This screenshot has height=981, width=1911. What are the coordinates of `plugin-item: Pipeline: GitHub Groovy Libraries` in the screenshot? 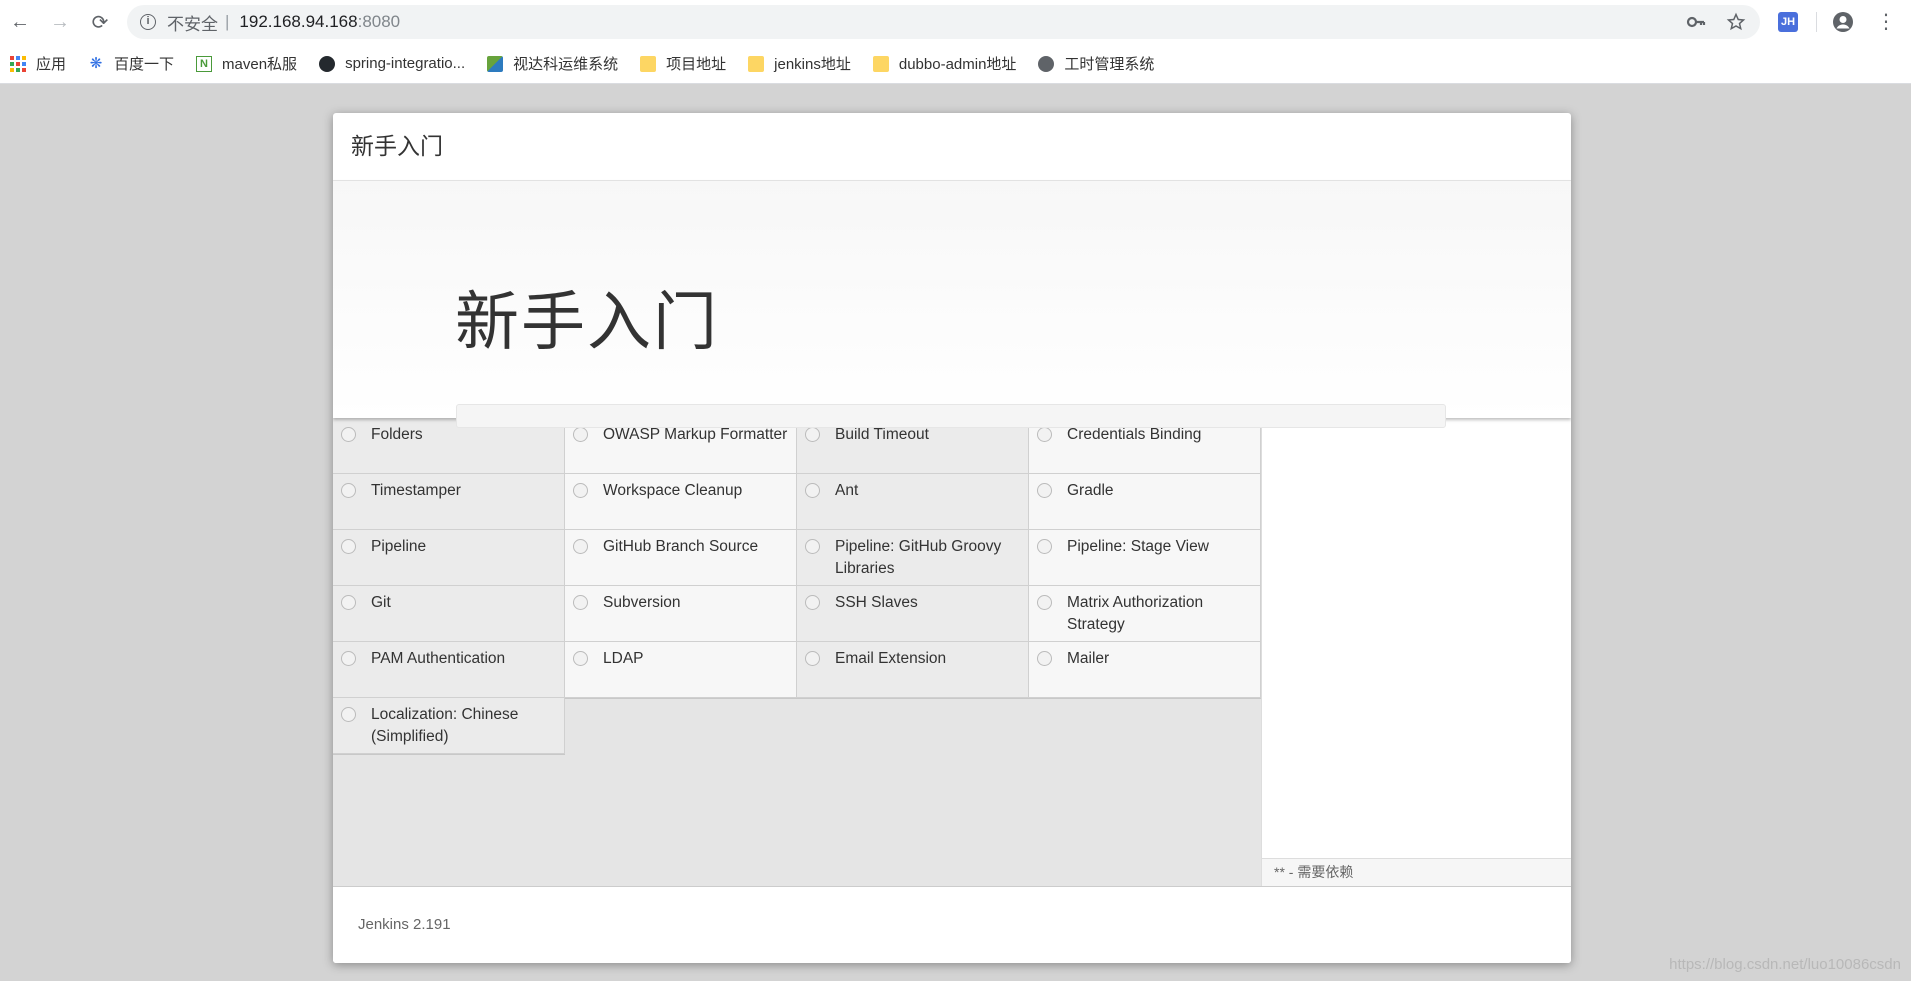 It's located at (913, 558).